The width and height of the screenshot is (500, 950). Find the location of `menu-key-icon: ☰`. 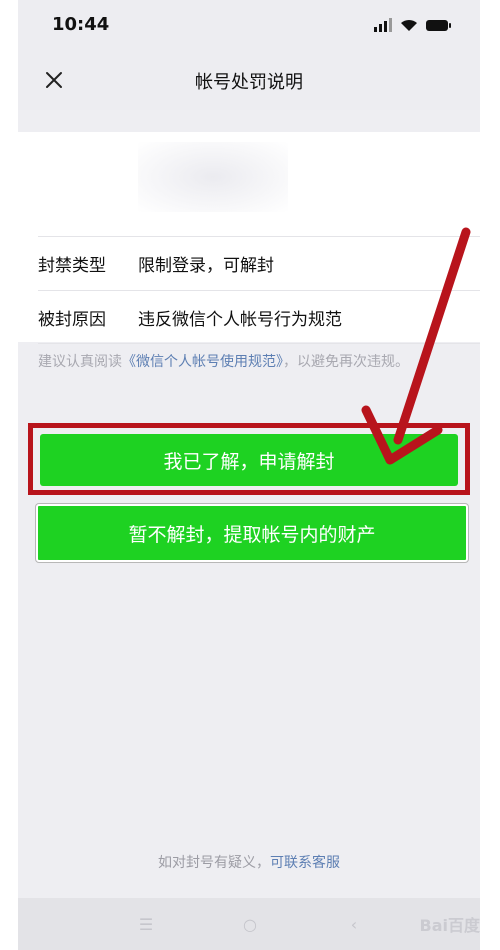

menu-key-icon: ☰ is located at coordinates (146, 924).